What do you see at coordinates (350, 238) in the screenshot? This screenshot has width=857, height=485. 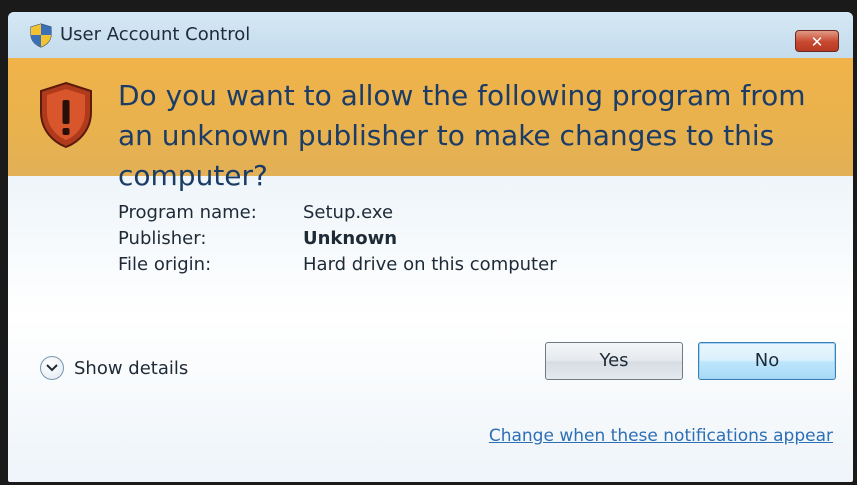 I see `publisher-value: Unknown` at bounding box center [350, 238].